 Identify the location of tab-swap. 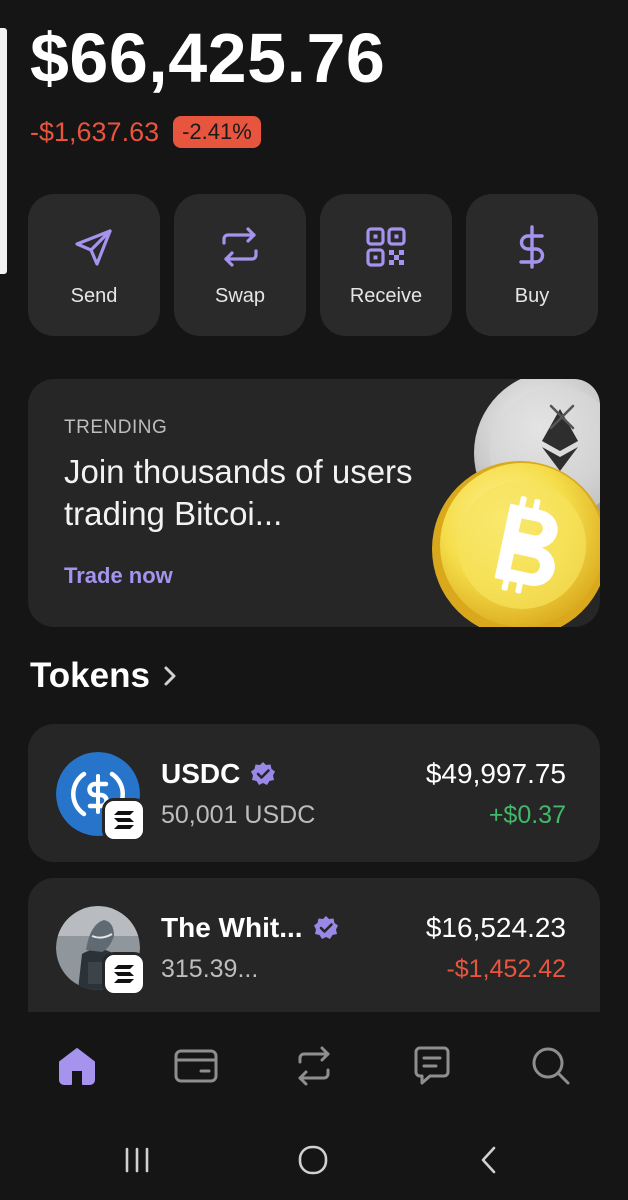
(314, 1066).